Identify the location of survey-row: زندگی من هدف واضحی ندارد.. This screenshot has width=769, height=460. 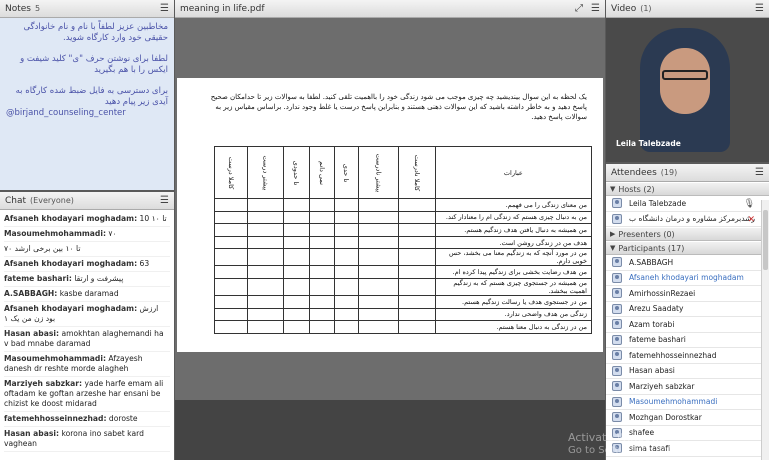
(403, 314).